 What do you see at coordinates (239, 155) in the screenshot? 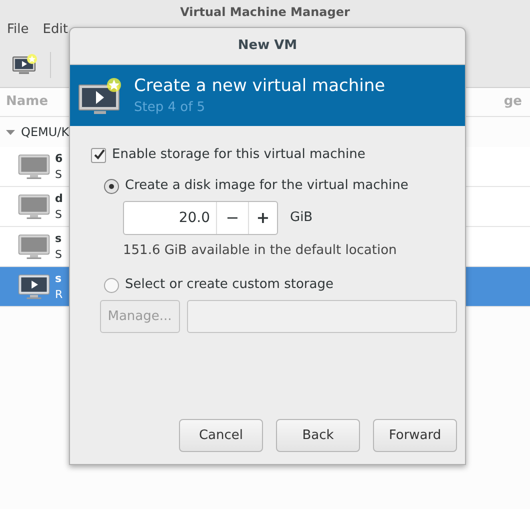
I see `checkbox-label: Enable storage for this virtual machine` at bounding box center [239, 155].